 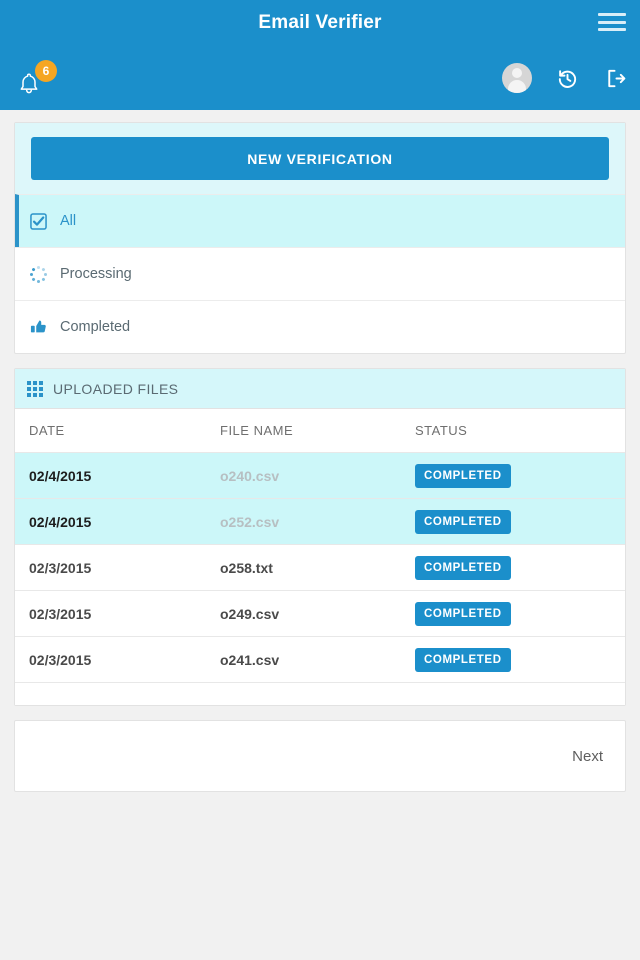 I want to click on table-footer-strip, so click(x=320, y=694).